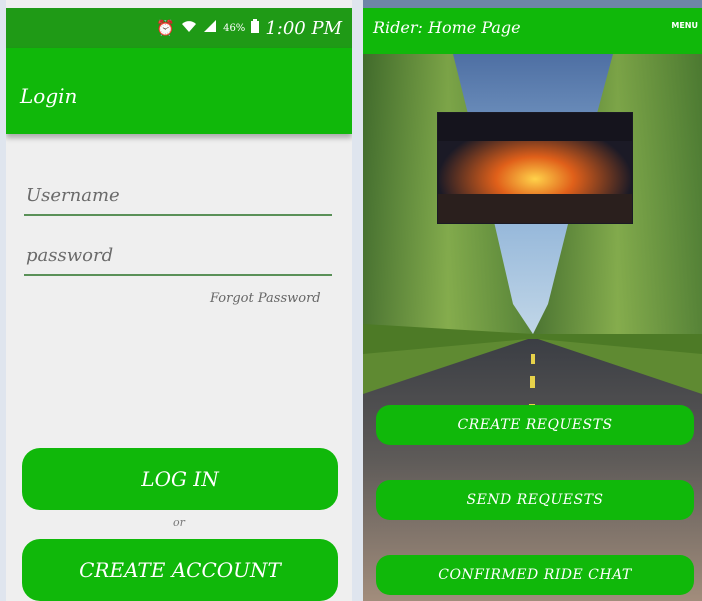 The height and width of the screenshot is (601, 702). Describe the element at coordinates (166, 28) in the screenshot. I see `alarm-clock-icon: ⏰` at that location.